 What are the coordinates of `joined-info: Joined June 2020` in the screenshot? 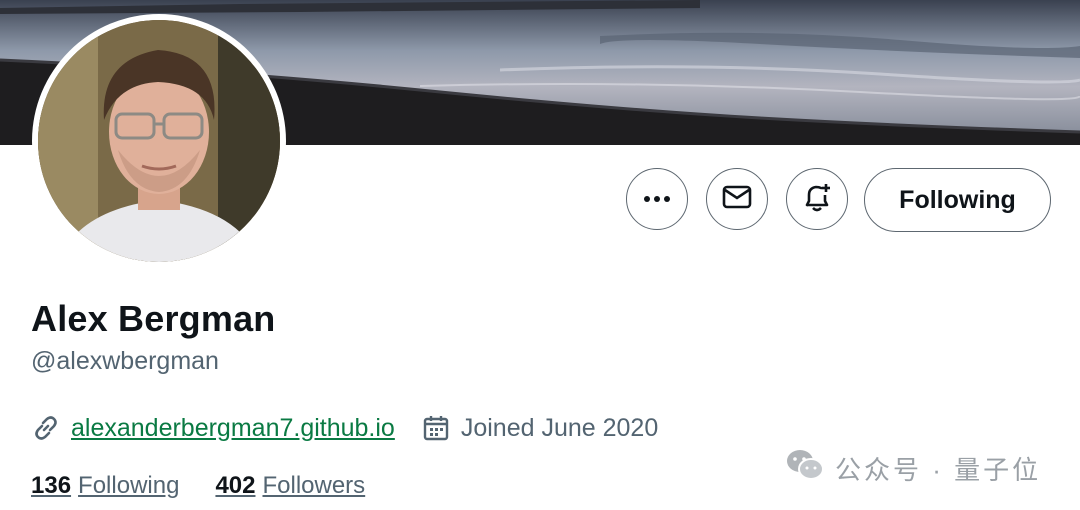 It's located at (539, 428).